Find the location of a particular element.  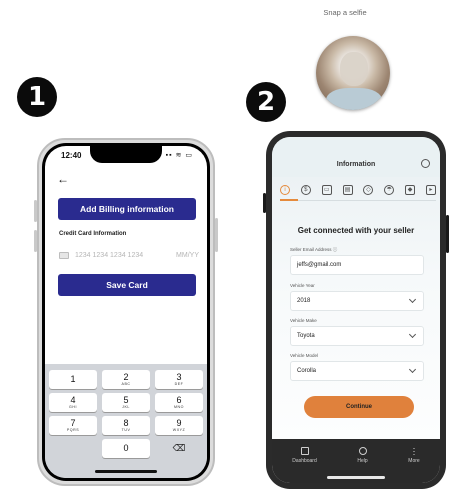

year-select: 2018 is located at coordinates (357, 301).